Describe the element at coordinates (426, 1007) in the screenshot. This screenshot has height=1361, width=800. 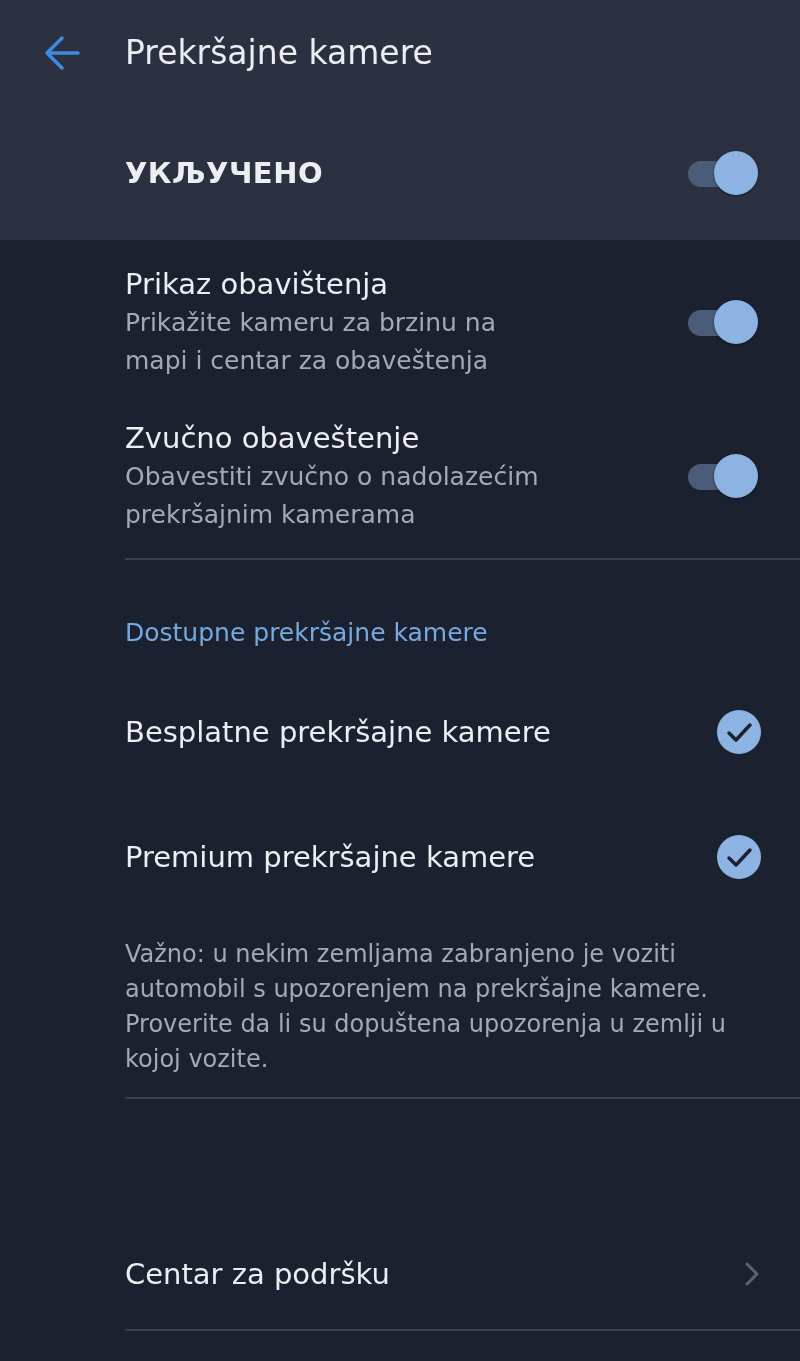
I see `warning-note: Važno: u nekim zemljama zabranjeno je voziti automobil s upozorenjem na prekršajne kamere. Proverite da li su dopuštena upozorenja u zemlji u kojoj vozite.` at that location.